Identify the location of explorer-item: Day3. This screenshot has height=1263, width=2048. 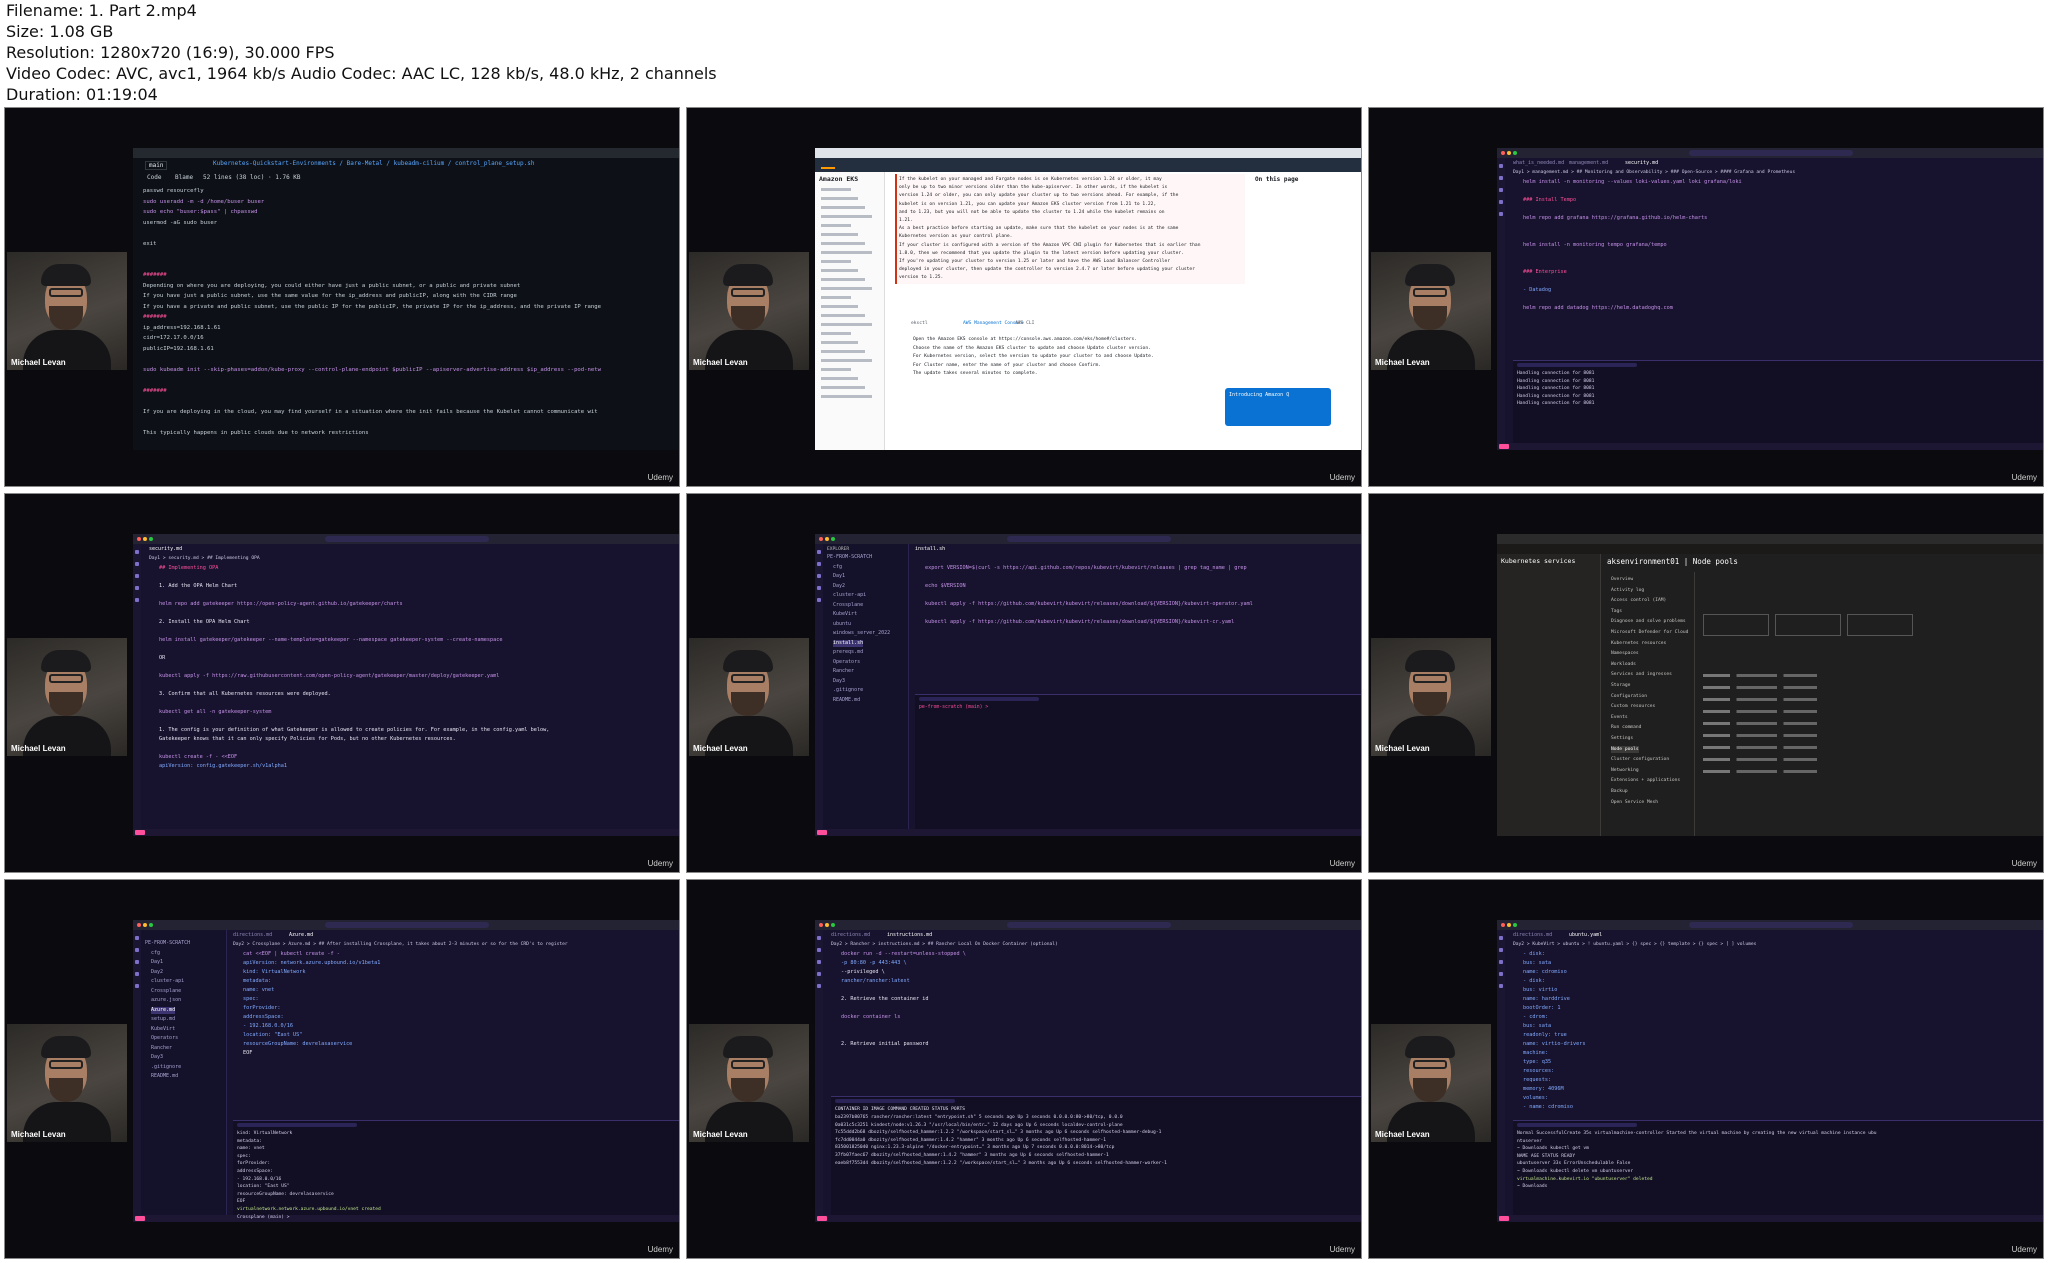
(157, 1057).